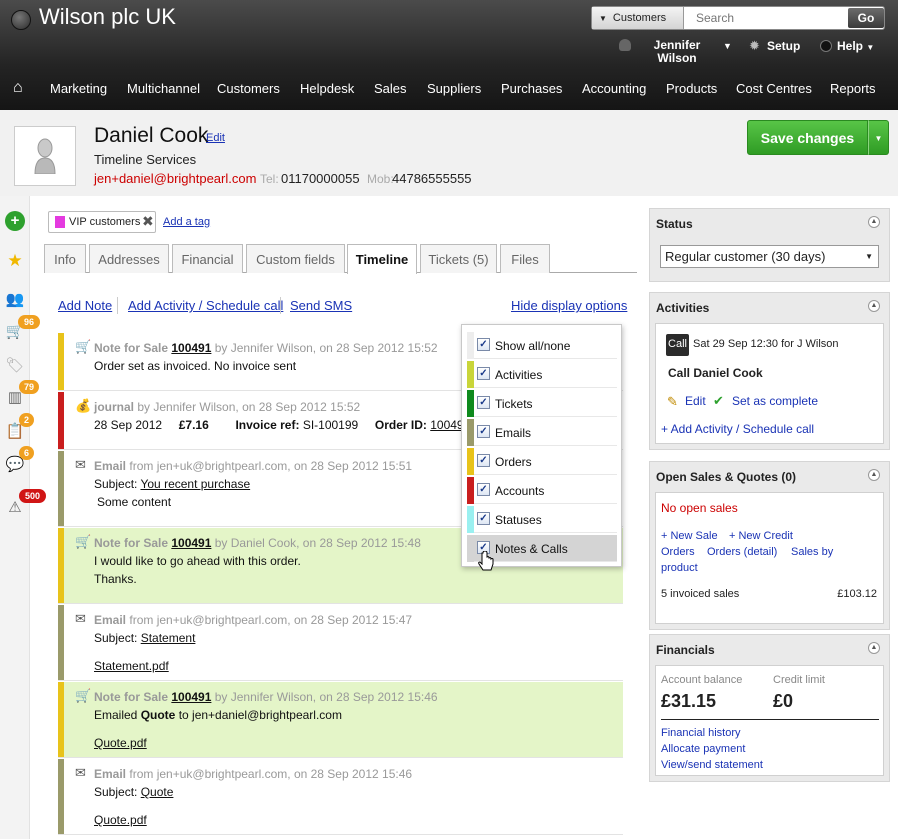 This screenshot has height=839, width=898. Describe the element at coordinates (15, 261) in the screenshot. I see `star-icon: ★` at that location.